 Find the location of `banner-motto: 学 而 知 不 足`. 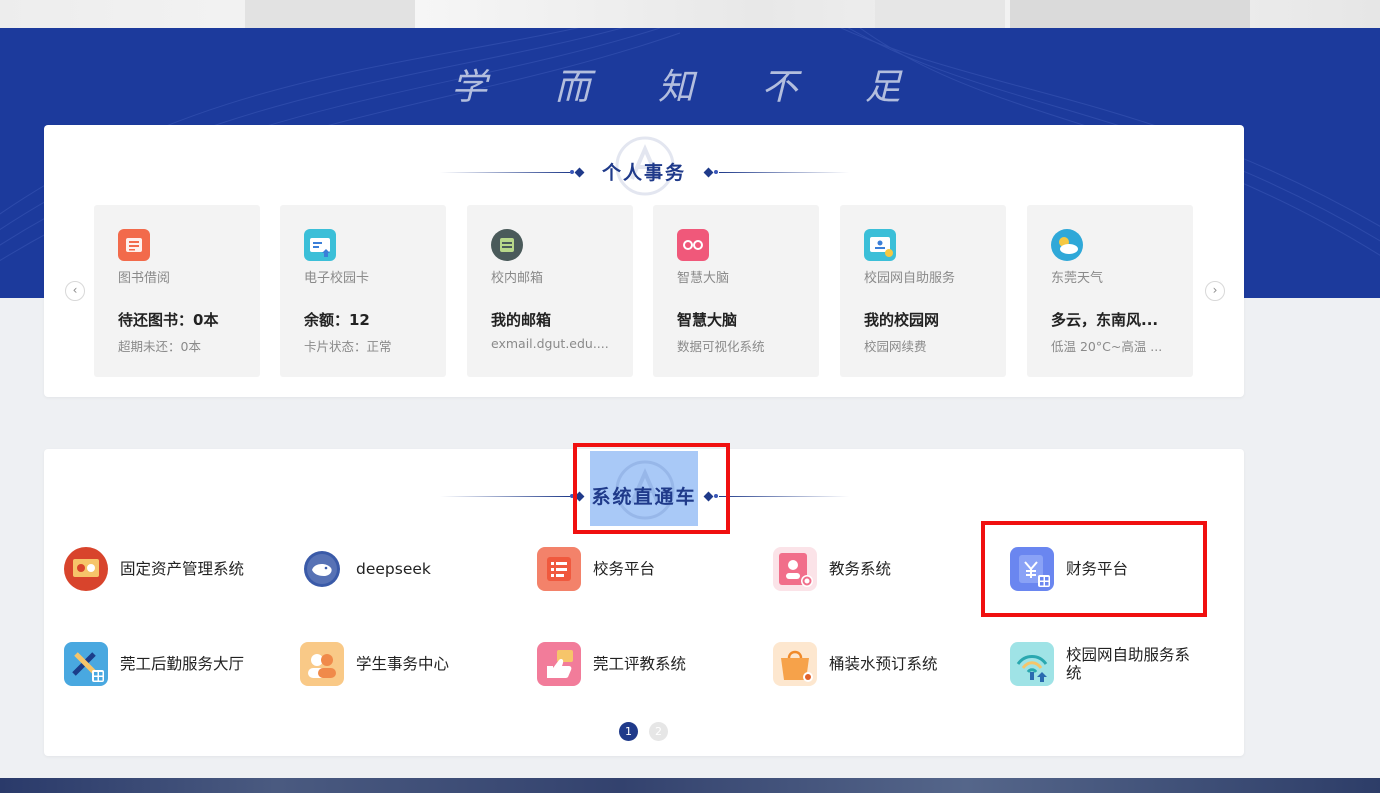

banner-motto: 学 而 知 不 足 is located at coordinates (690, 87).